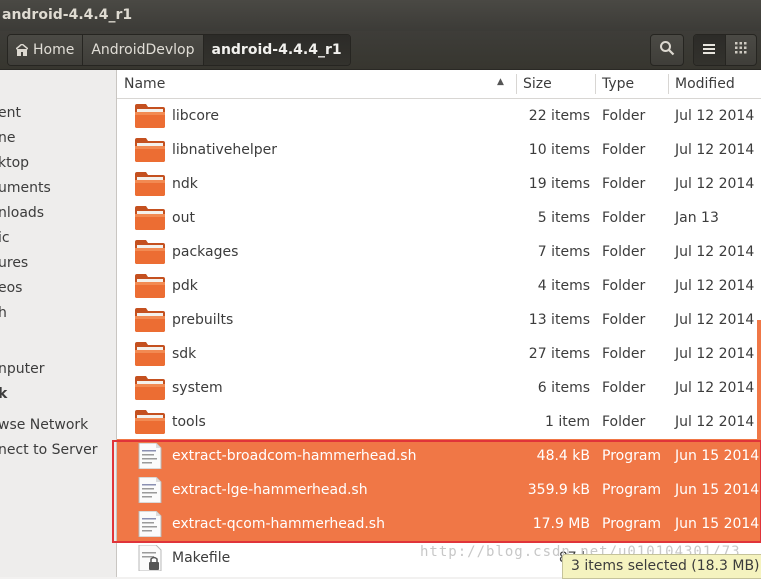 Image resolution: width=761 pixels, height=579 pixels. Describe the element at coordinates (294, 456) in the screenshot. I see `file-name: extract-broadcom-hammerhead.sh` at that location.